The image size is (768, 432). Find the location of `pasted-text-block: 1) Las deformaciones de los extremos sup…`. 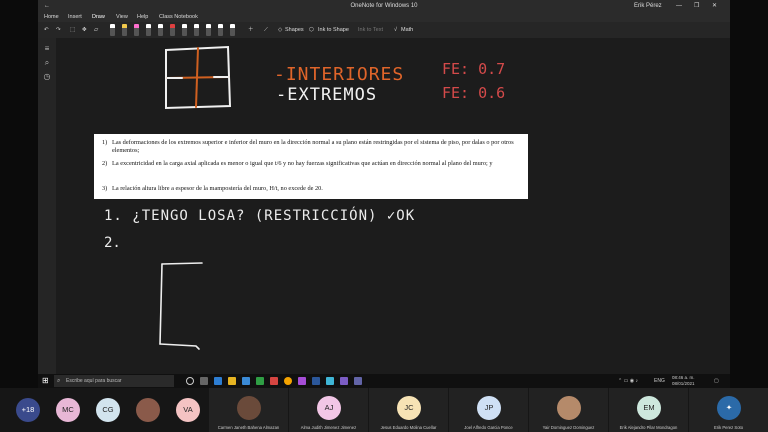

pasted-text-block: 1) Las deformaciones de los extremos sup… is located at coordinates (311, 166).